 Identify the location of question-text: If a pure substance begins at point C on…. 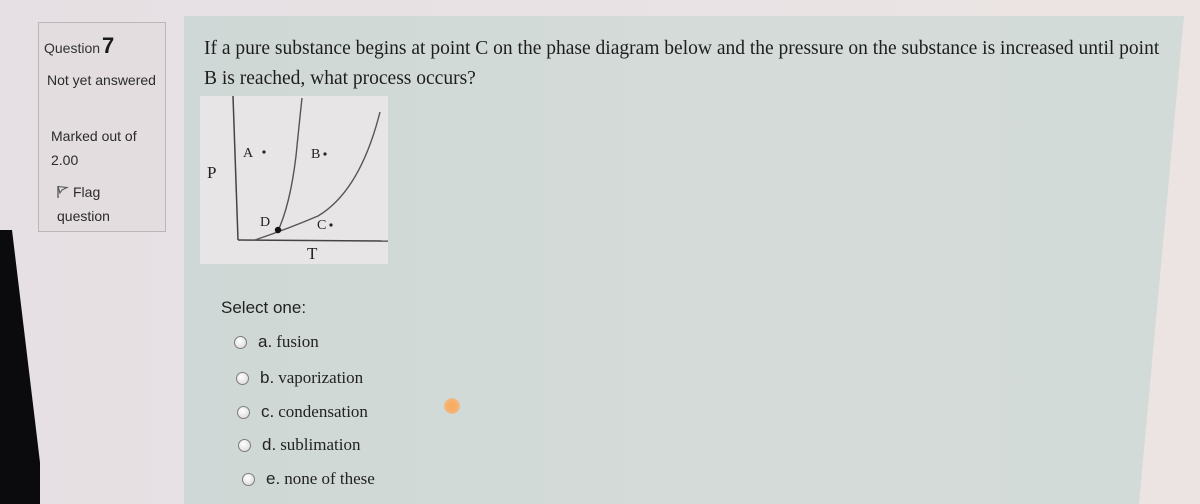
(682, 63).